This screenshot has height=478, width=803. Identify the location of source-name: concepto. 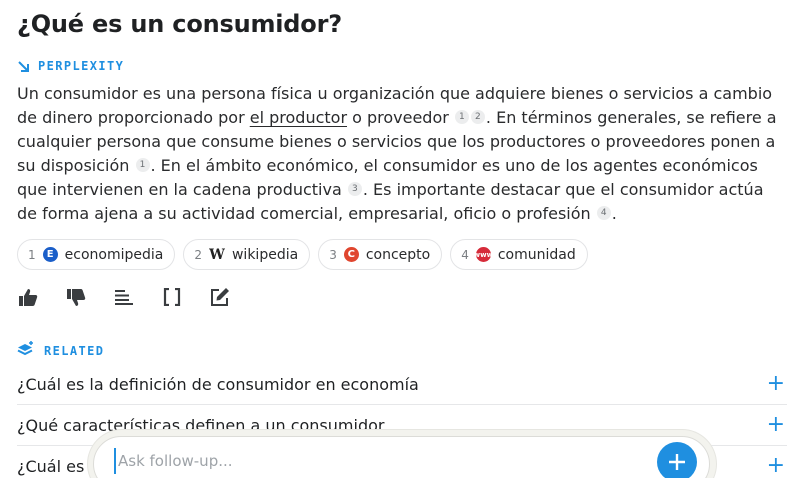
(398, 254).